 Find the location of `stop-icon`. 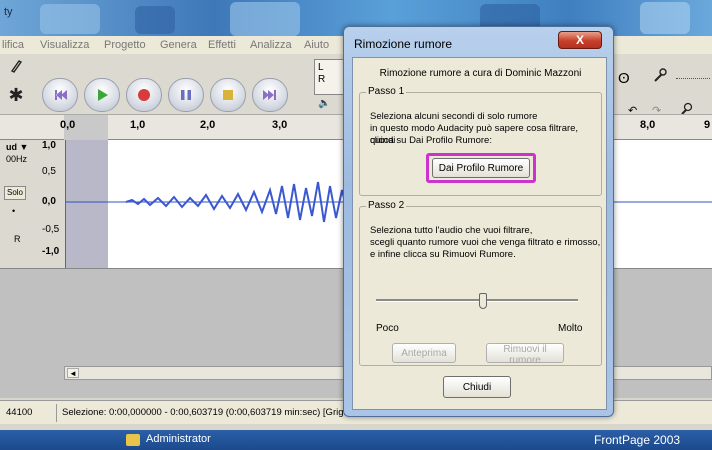

stop-icon is located at coordinates (228, 95).